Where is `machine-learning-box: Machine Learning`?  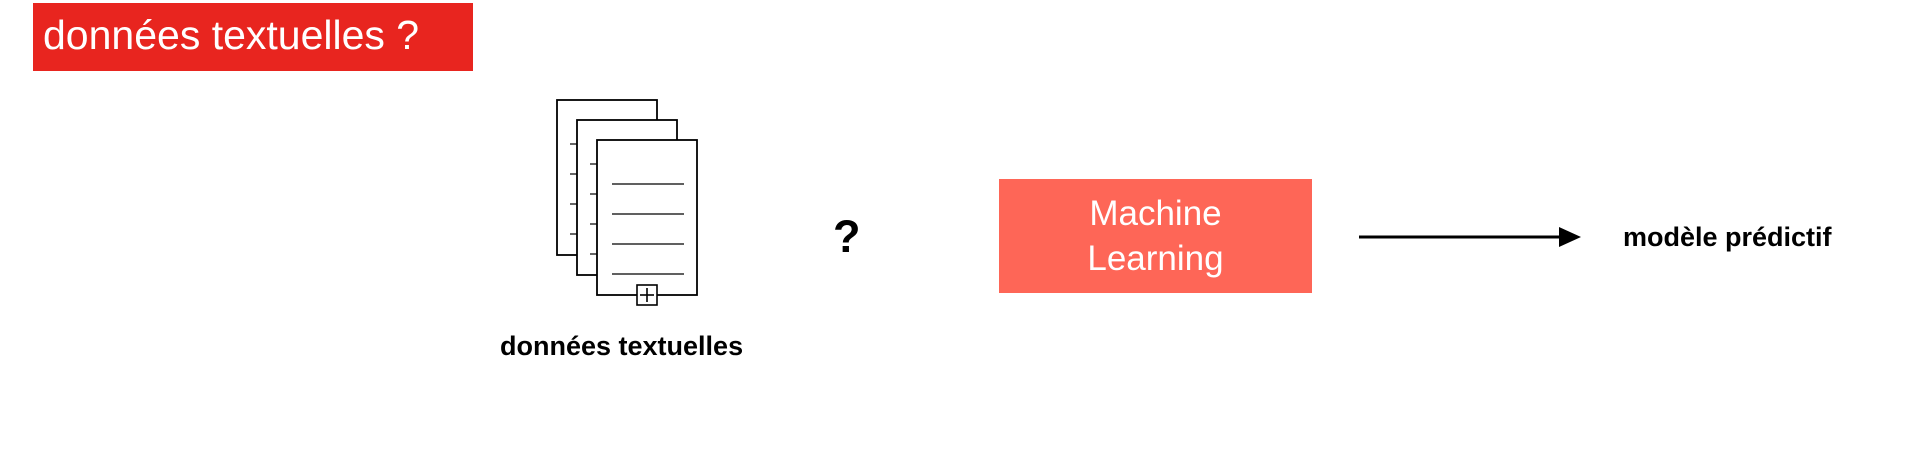 machine-learning-box: Machine Learning is located at coordinates (1155, 236).